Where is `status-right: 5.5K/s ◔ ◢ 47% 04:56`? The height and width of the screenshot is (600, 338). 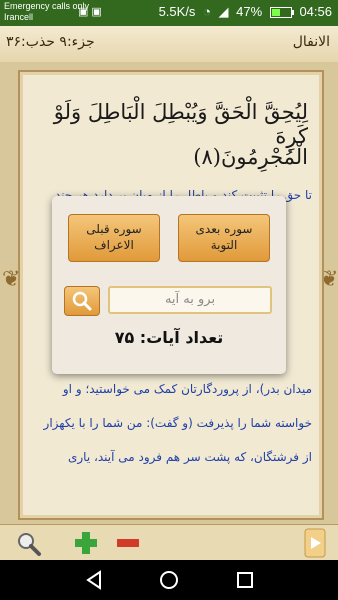
status-right: 5.5K/s ◔ ◢ 47% 04:56 is located at coordinates (243, 12).